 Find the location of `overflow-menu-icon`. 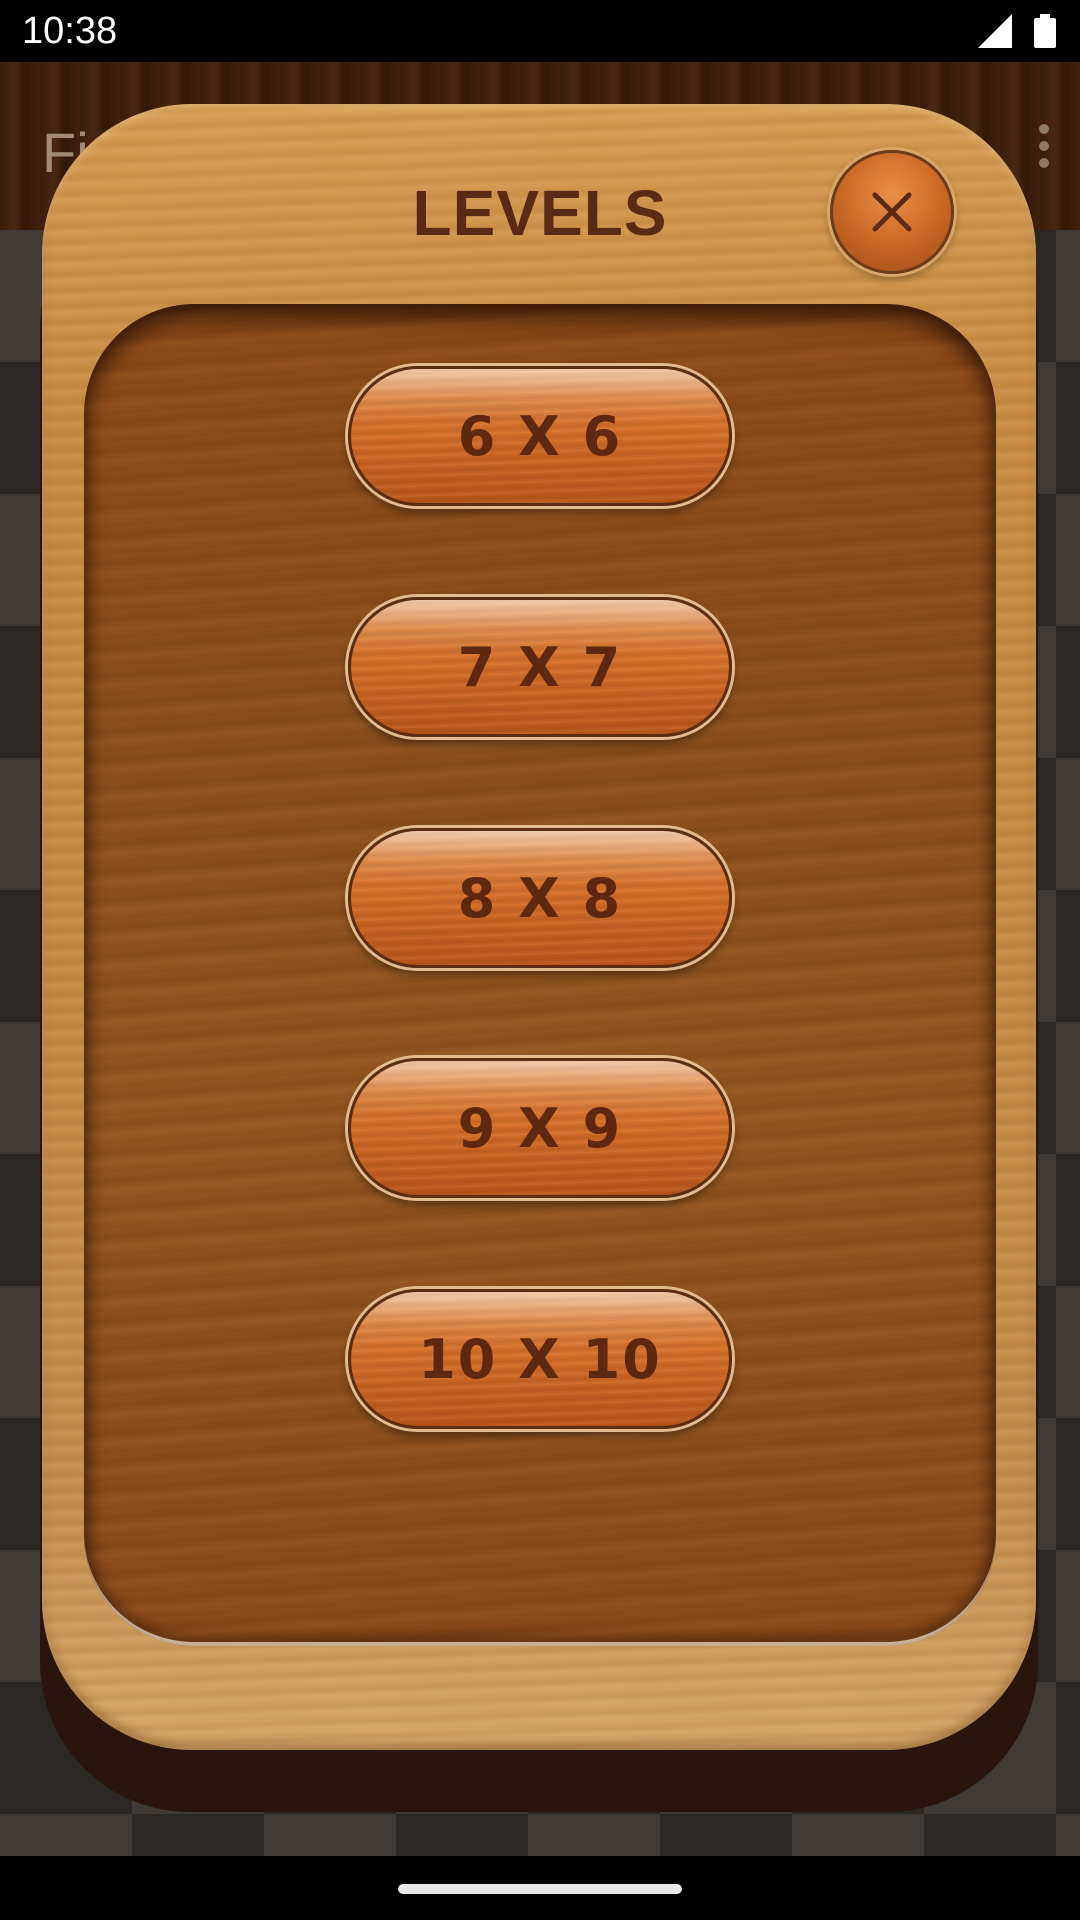

overflow-menu-icon is located at coordinates (1044, 146).